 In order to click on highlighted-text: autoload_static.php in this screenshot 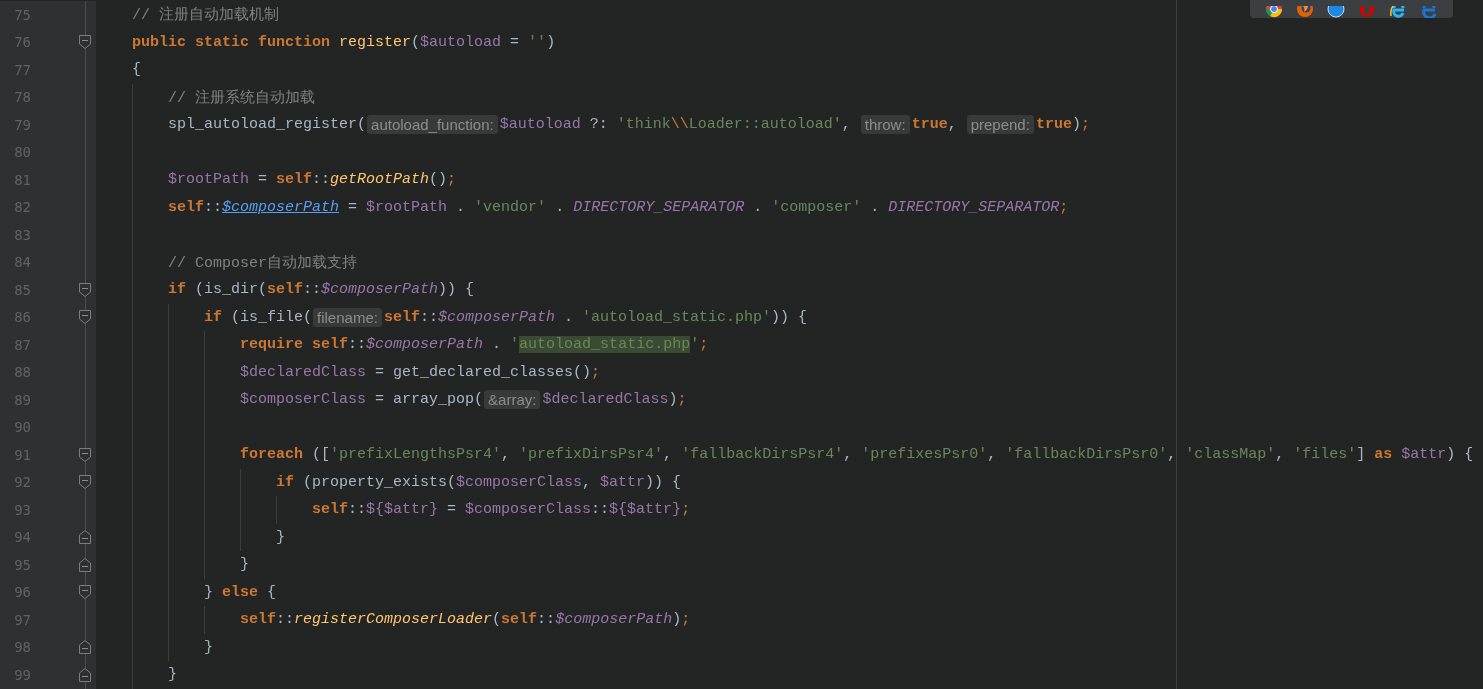, I will do `click(605, 345)`.